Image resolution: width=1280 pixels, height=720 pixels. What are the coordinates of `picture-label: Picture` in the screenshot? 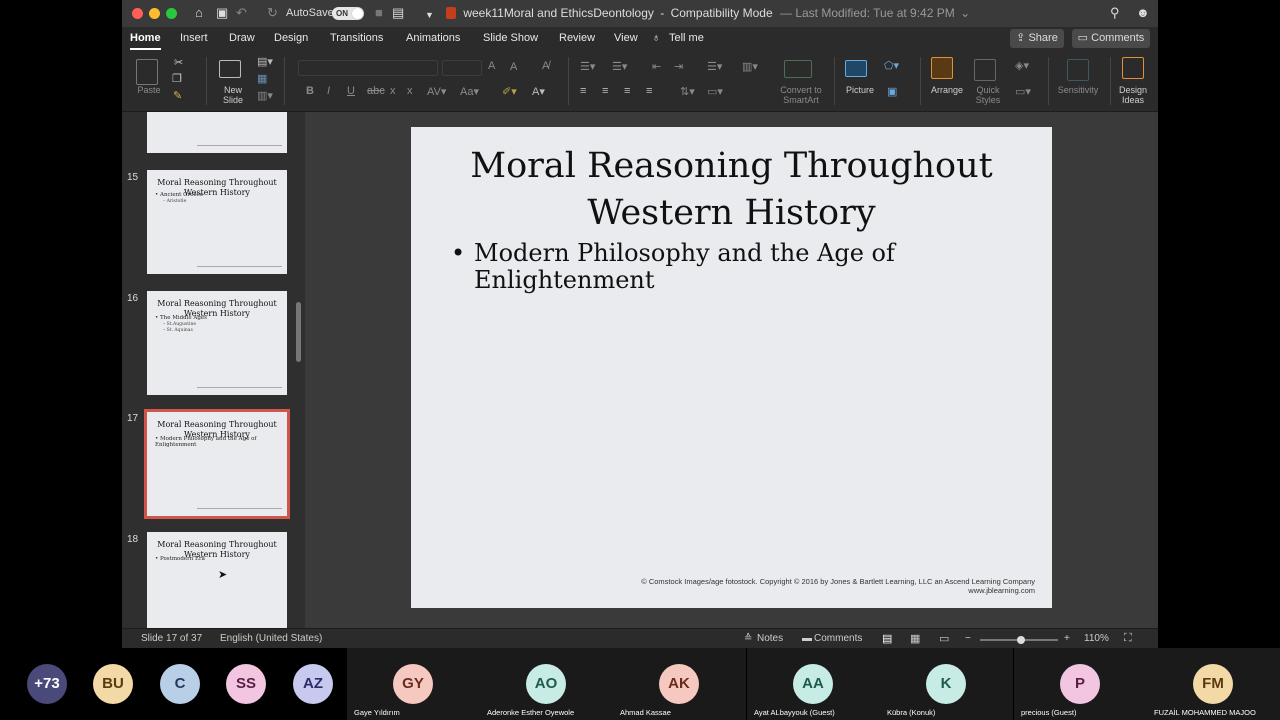 It's located at (860, 90).